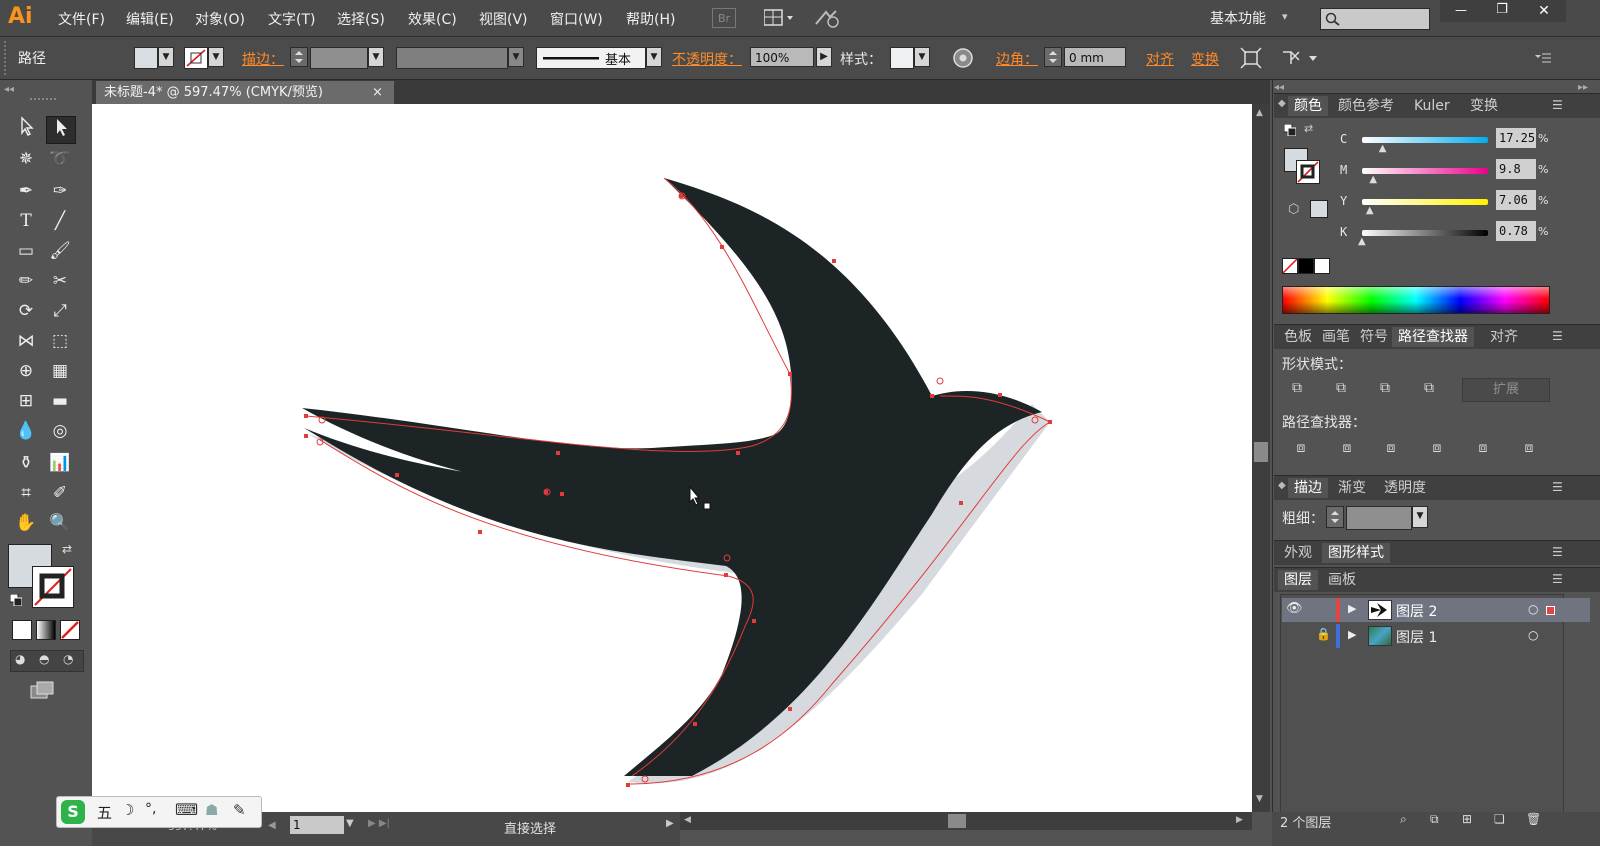 Image resolution: width=1600 pixels, height=846 pixels. Describe the element at coordinates (166, 57) in the screenshot. I see `fill-dropdown: ▼` at that location.